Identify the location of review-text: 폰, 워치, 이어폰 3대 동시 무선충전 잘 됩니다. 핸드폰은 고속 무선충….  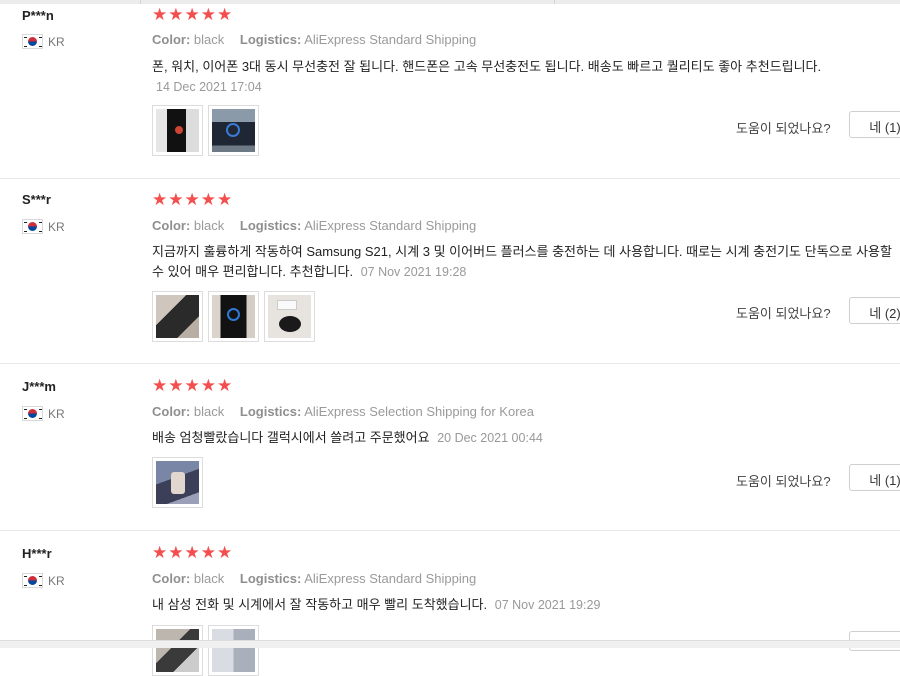
(526, 77).